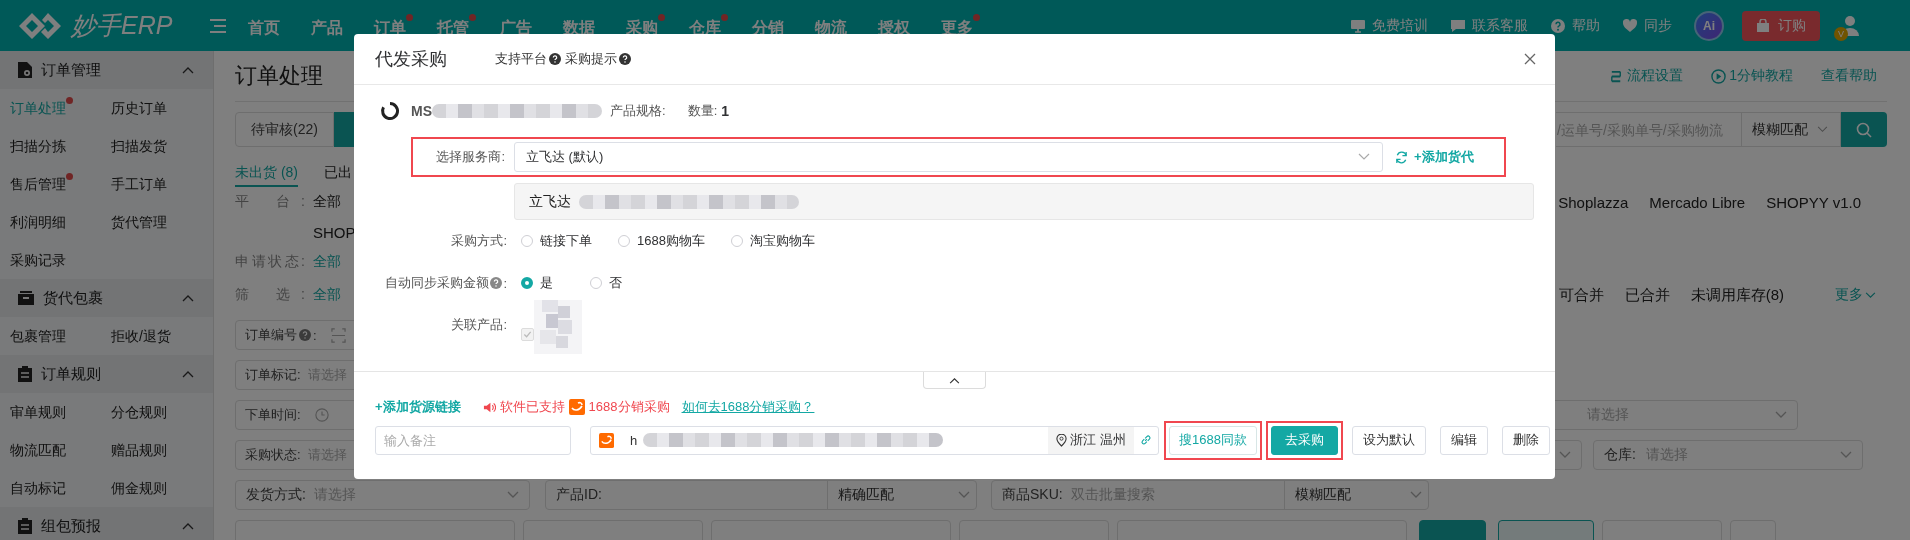 Image resolution: width=1910 pixels, height=540 pixels. I want to click on field-label: 仓库:, so click(1620, 455).